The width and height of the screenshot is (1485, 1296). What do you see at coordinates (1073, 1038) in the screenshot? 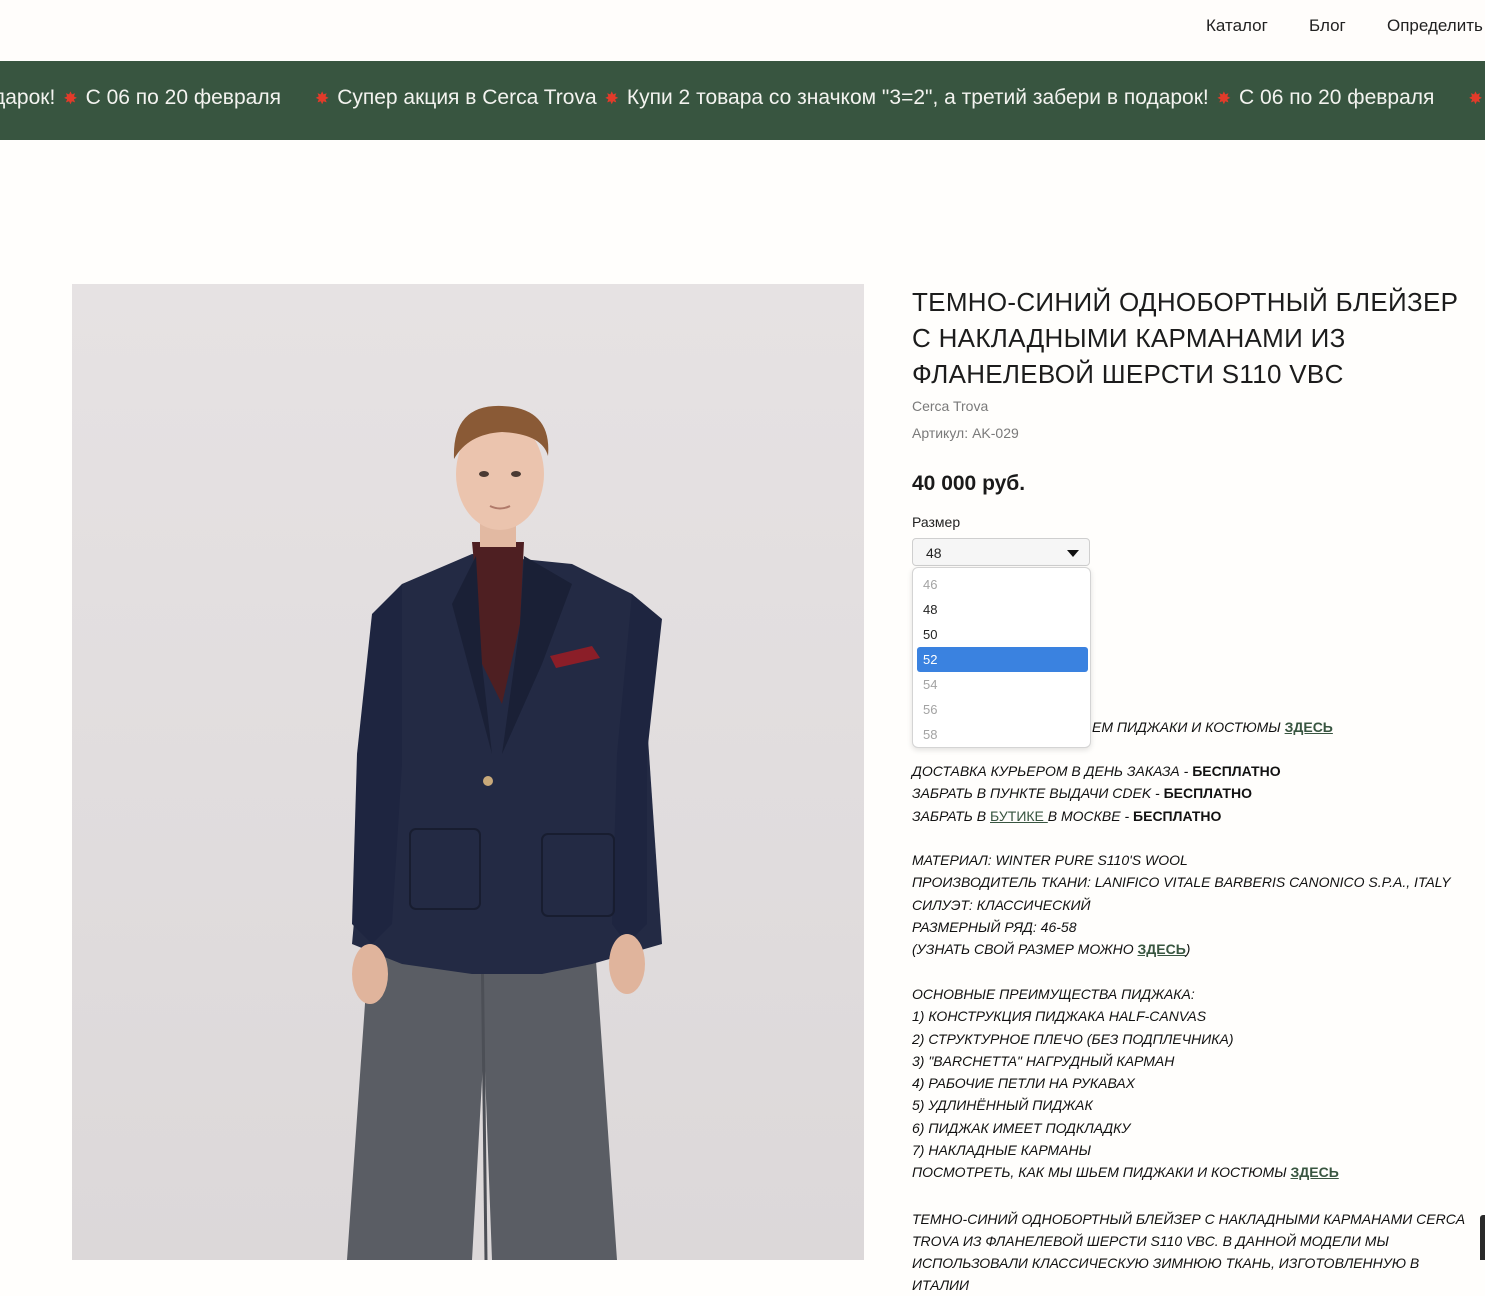
I see `benefit-item: 2) СТРУКТУРНОЕ ПЛЕЧО (БЕЗ ПОДПЛЕЧНИКА)` at bounding box center [1073, 1038].